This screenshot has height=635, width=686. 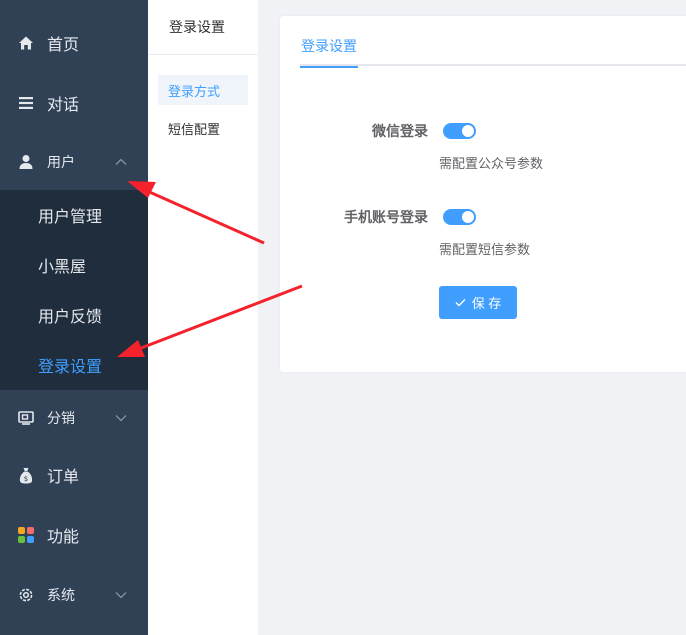 I want to click on user-icon, so click(x=26, y=162).